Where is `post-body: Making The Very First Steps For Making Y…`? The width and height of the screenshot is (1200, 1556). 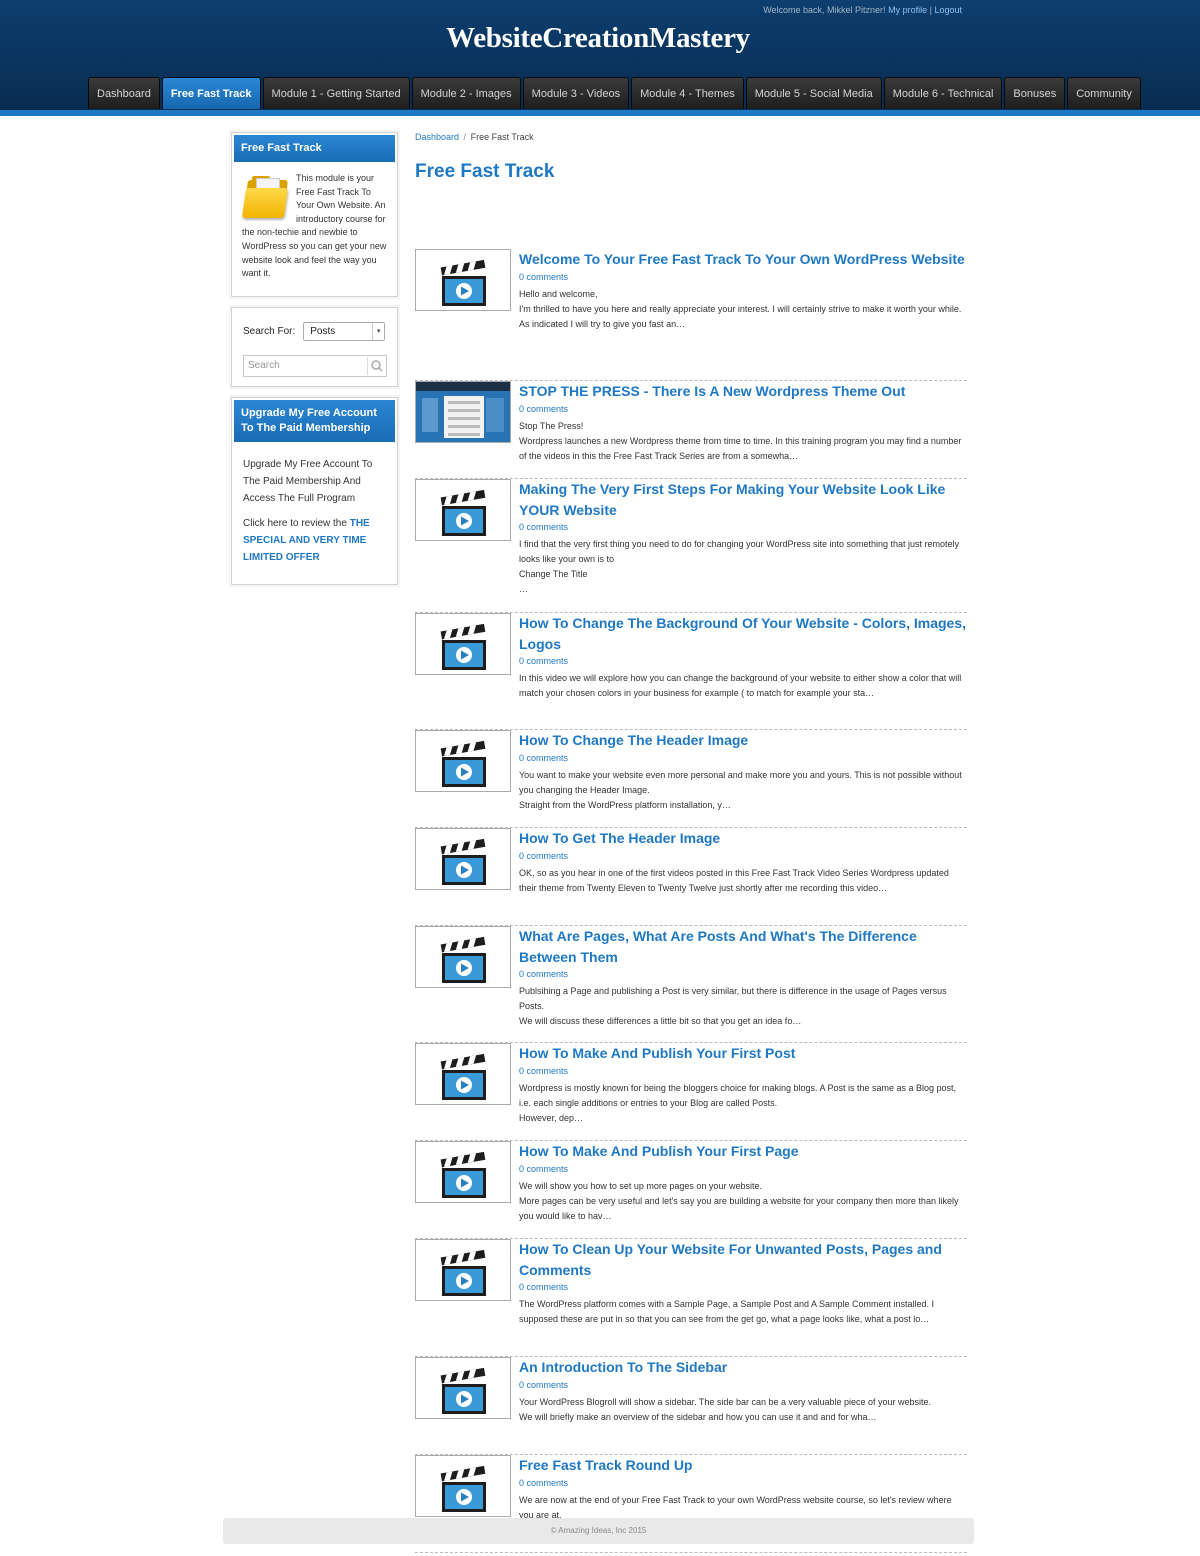 post-body: Making The Very First Steps For Making Y… is located at coordinates (743, 538).